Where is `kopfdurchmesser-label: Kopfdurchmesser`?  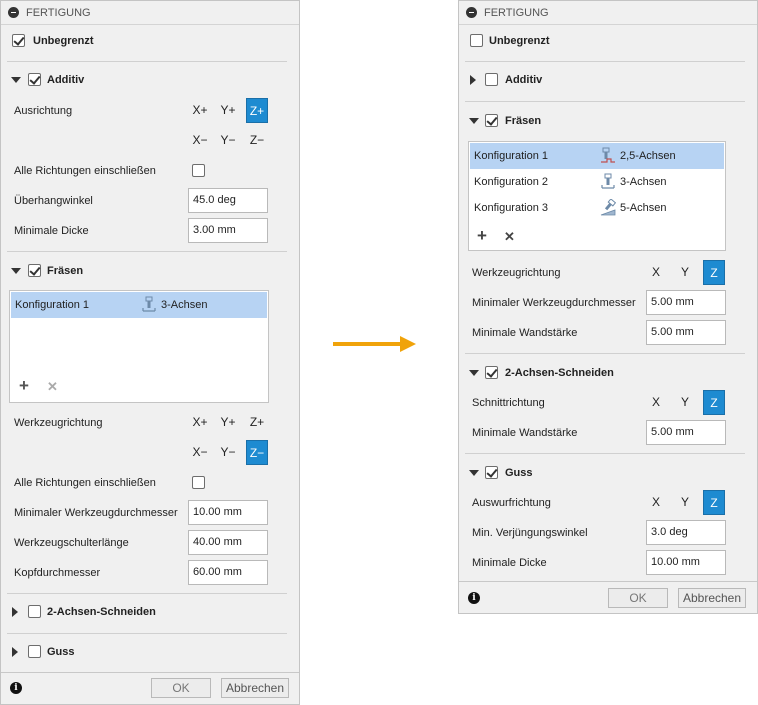
kopfdurchmesser-label: Kopfdurchmesser is located at coordinates (57, 573).